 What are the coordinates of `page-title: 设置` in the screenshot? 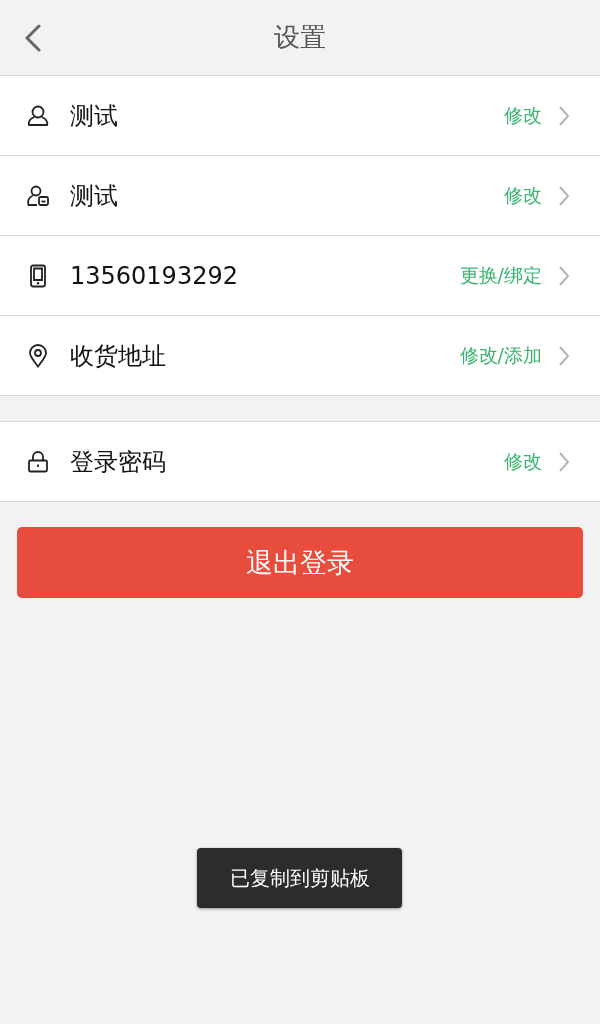 It's located at (300, 37).